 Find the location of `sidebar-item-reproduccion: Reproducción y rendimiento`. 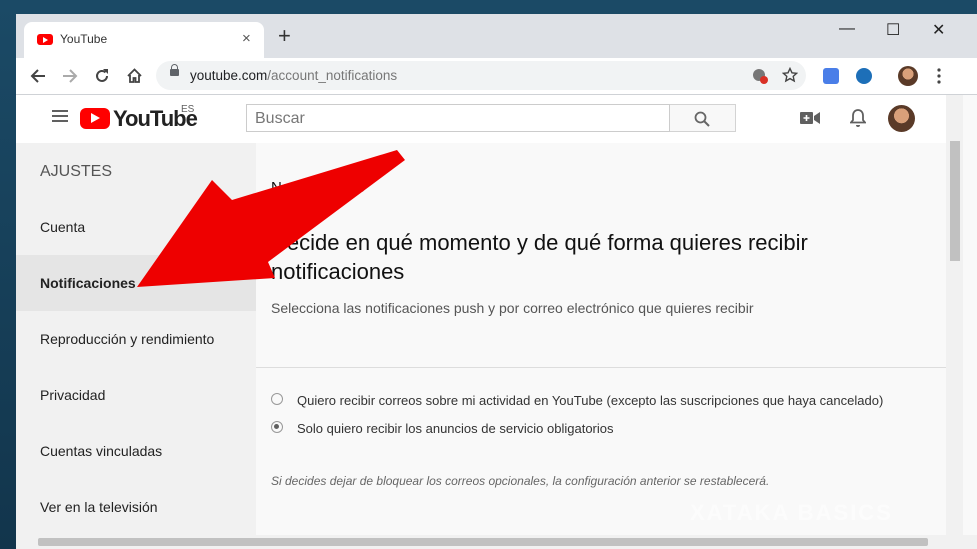

sidebar-item-reproduccion: Reproducción y rendimiento is located at coordinates (136, 339).